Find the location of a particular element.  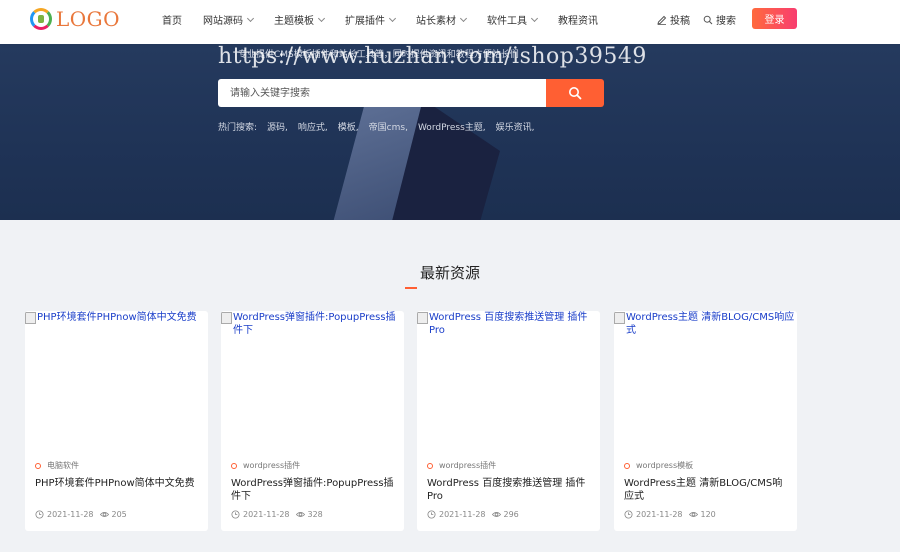

nav-label: 网站源码 is located at coordinates (223, 21).